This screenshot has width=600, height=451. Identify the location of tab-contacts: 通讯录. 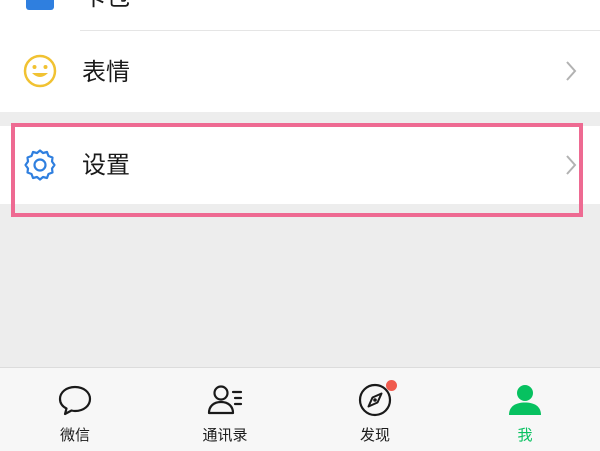
(225, 409).